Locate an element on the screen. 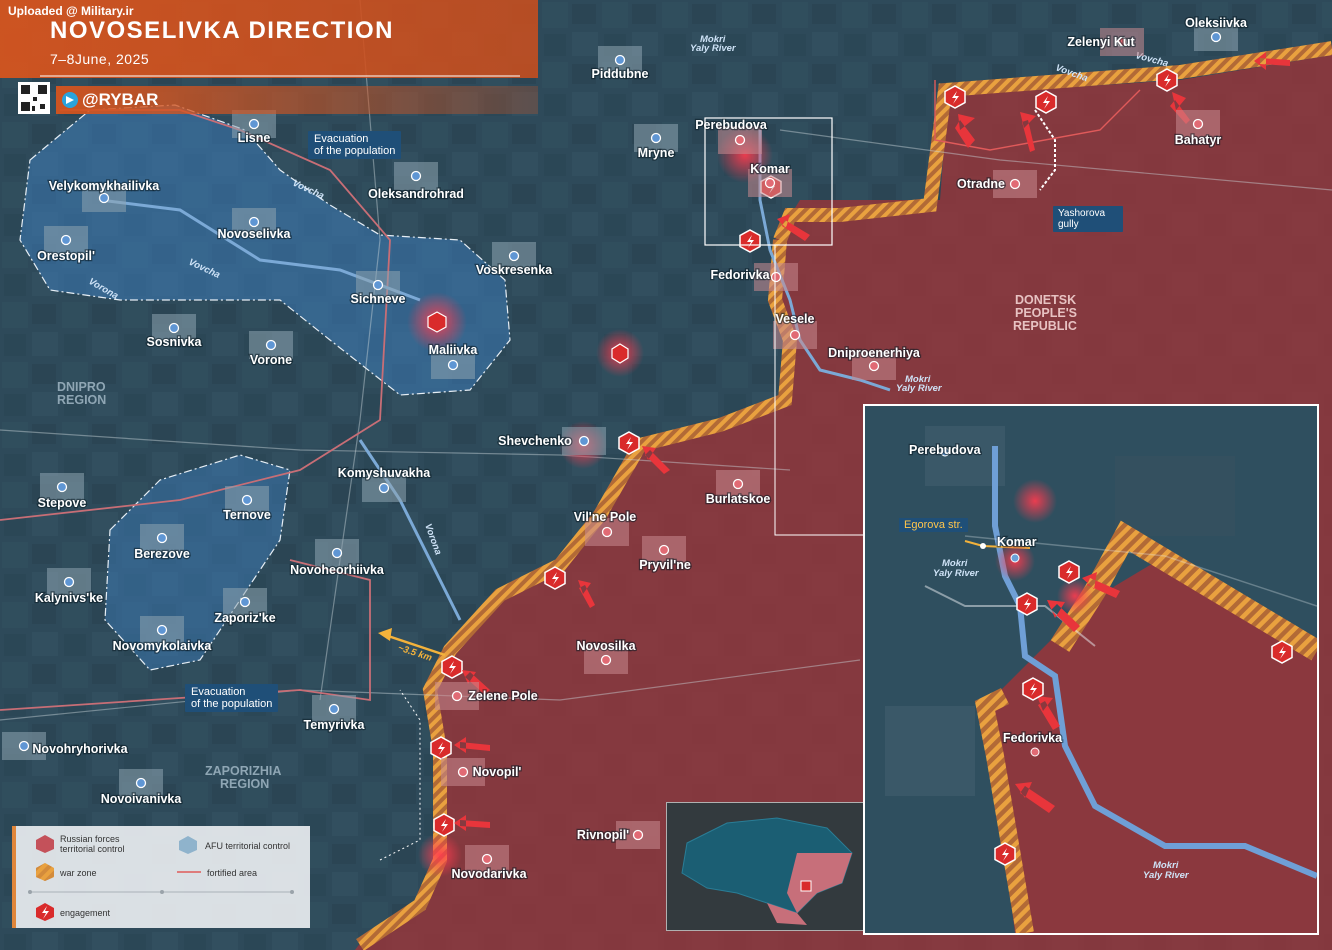 The height and width of the screenshot is (950, 1332). settlement-label: Rivnopil' is located at coordinates (603, 835).